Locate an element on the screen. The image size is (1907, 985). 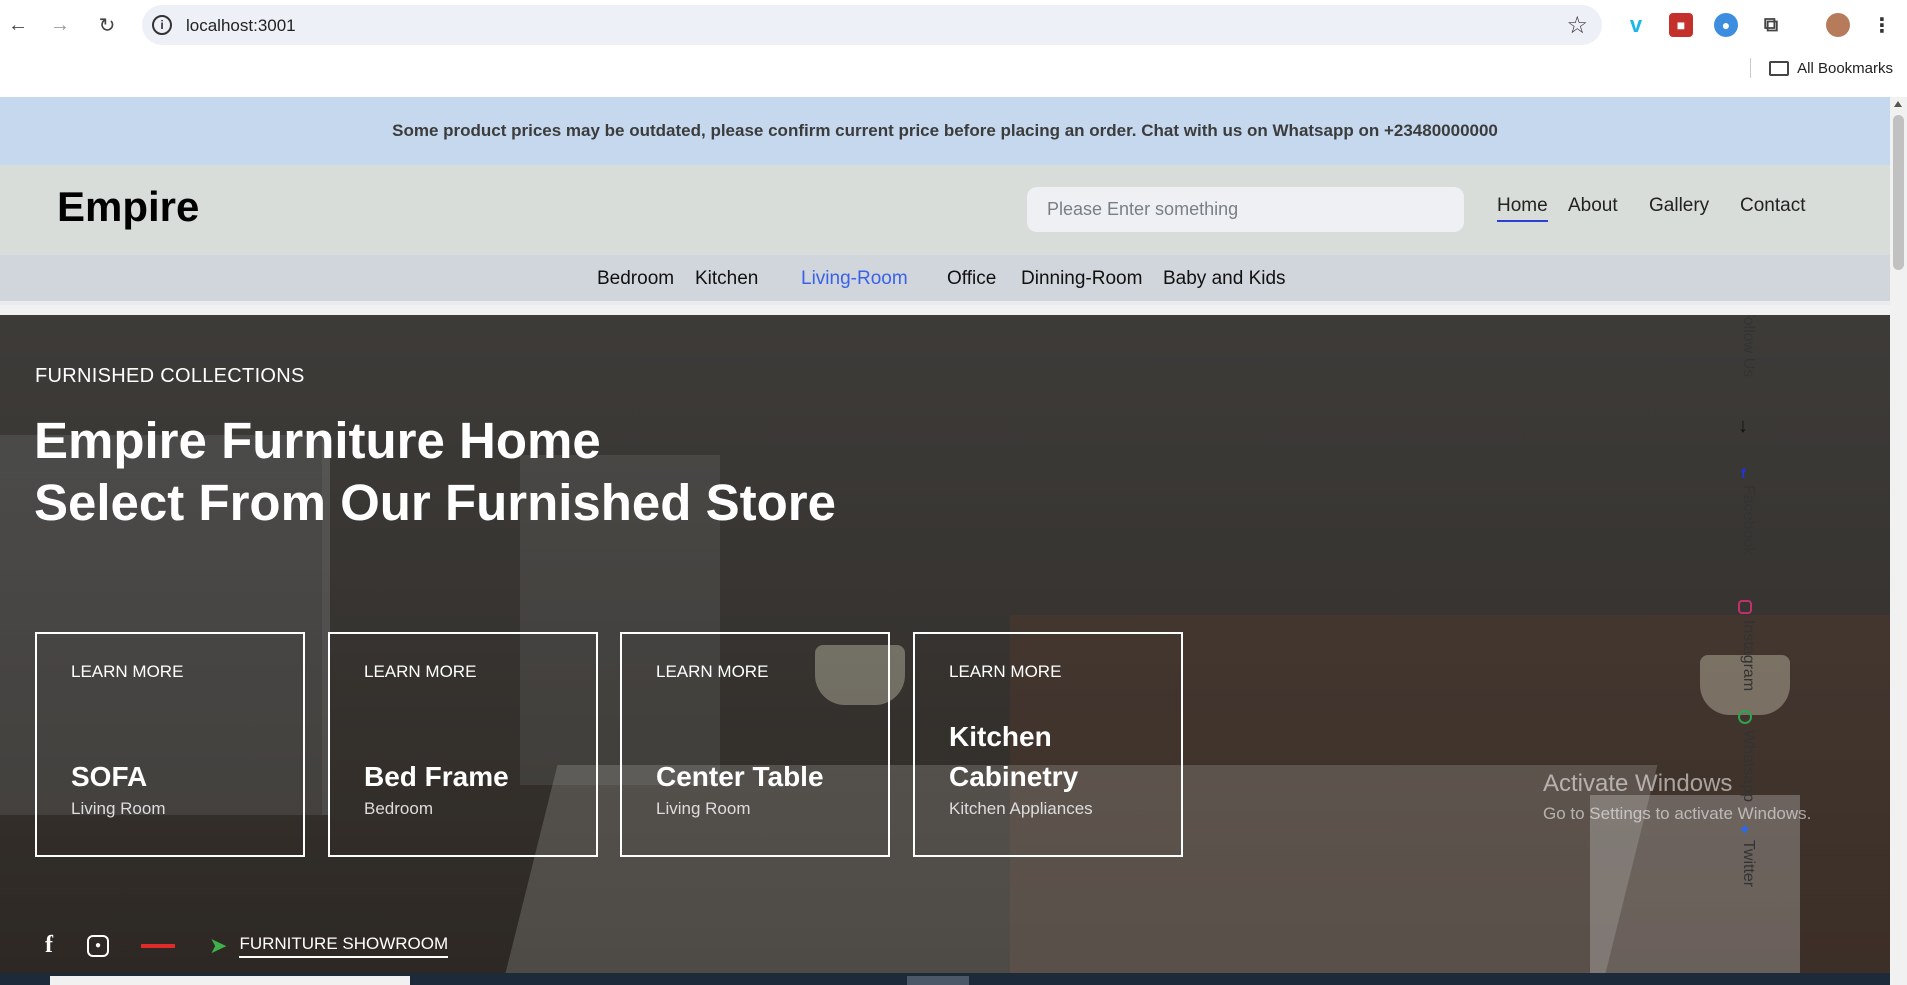
category-bedroom: Bedroom is located at coordinates (635, 279).